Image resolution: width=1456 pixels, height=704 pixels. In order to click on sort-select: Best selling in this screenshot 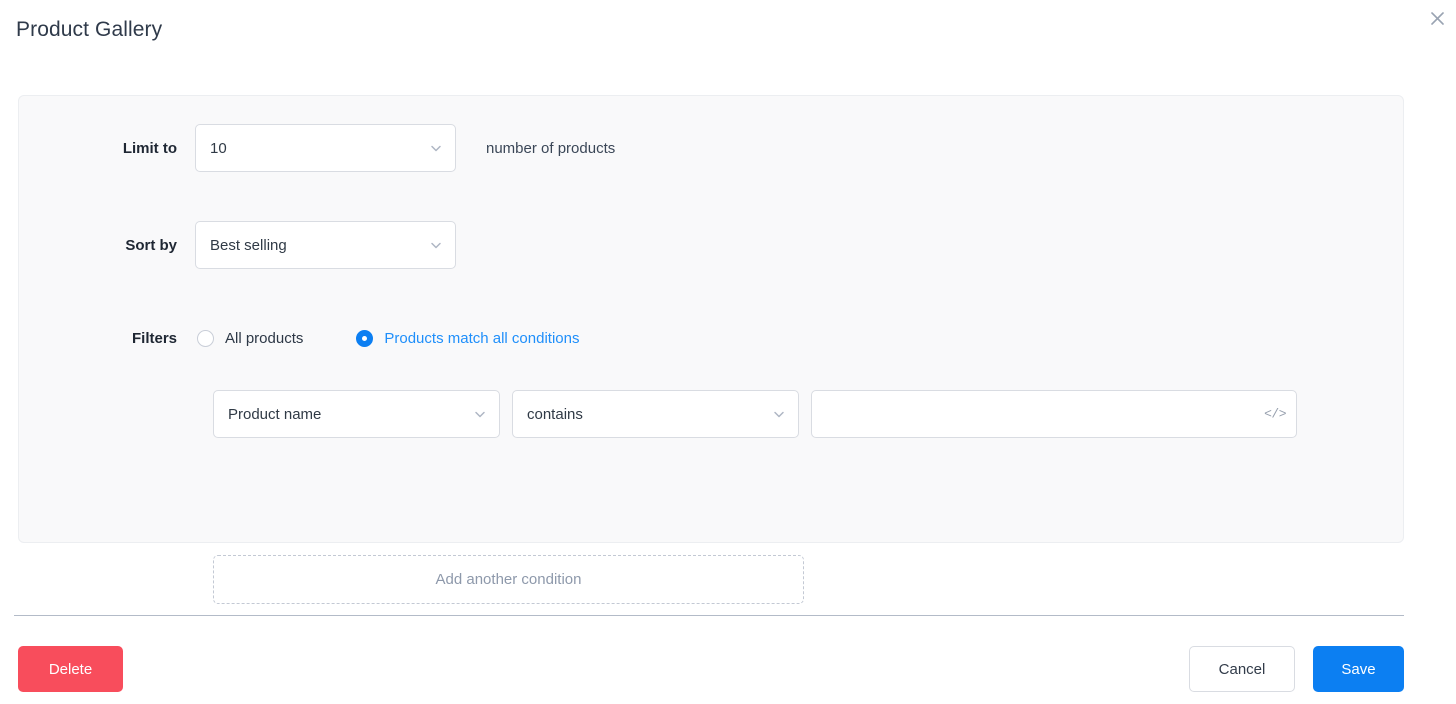, I will do `click(325, 245)`.